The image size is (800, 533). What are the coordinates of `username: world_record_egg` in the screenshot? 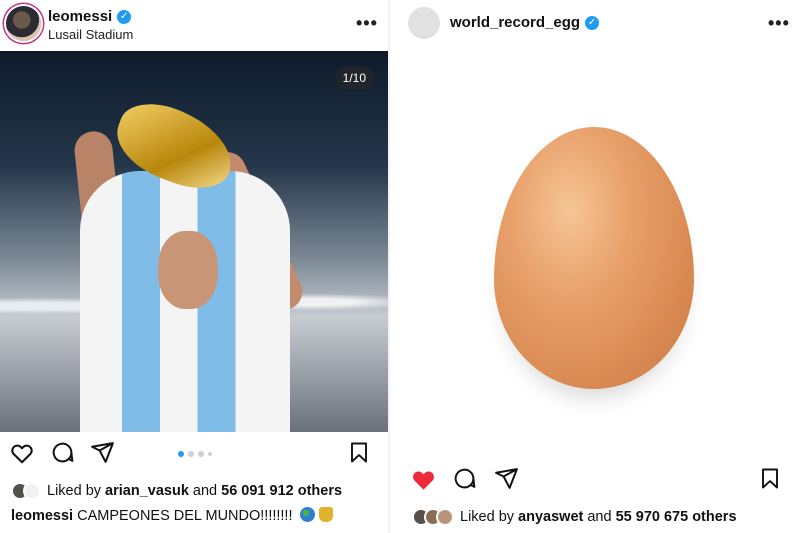 It's located at (515, 22).